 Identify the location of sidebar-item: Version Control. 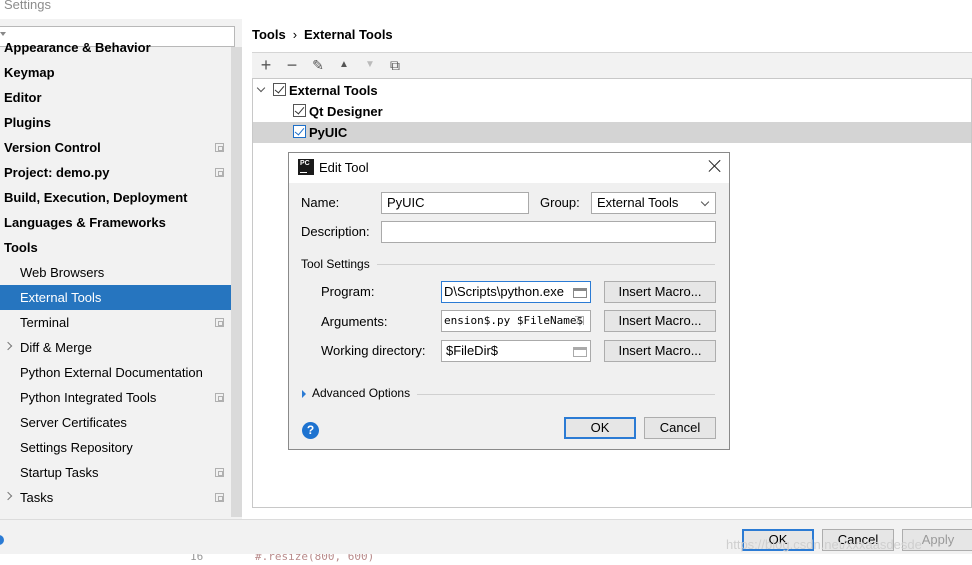
(121, 147).